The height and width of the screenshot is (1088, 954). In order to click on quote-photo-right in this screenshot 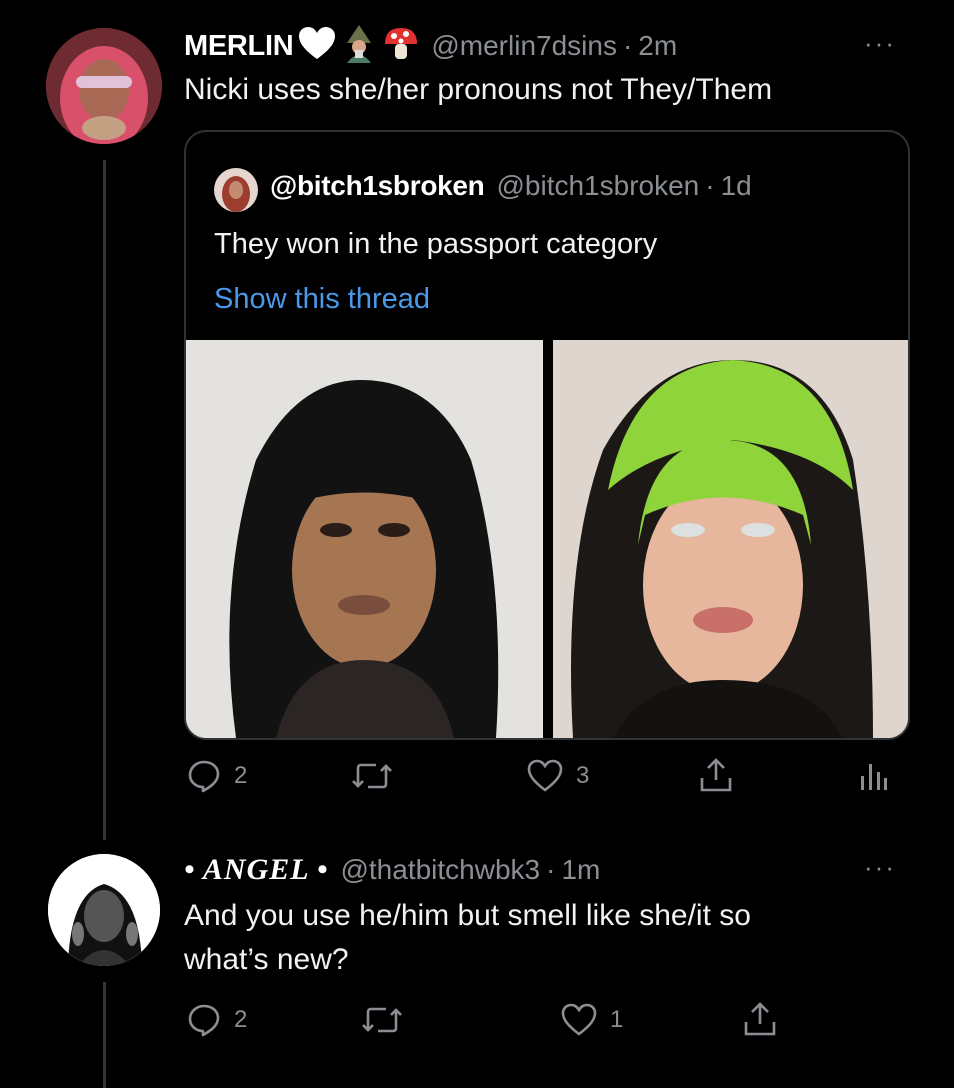, I will do `click(730, 539)`.